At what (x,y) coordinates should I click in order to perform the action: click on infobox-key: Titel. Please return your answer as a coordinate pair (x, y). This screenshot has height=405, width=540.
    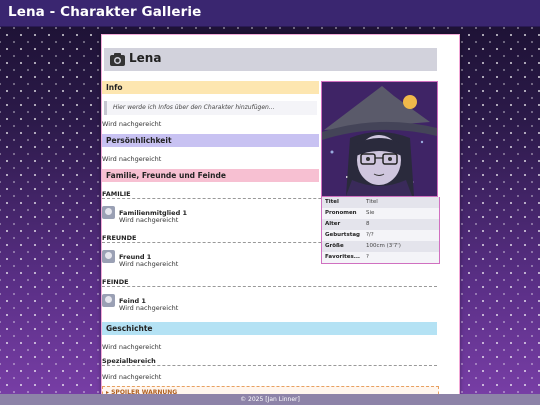
    Looking at the image, I should click on (332, 202).